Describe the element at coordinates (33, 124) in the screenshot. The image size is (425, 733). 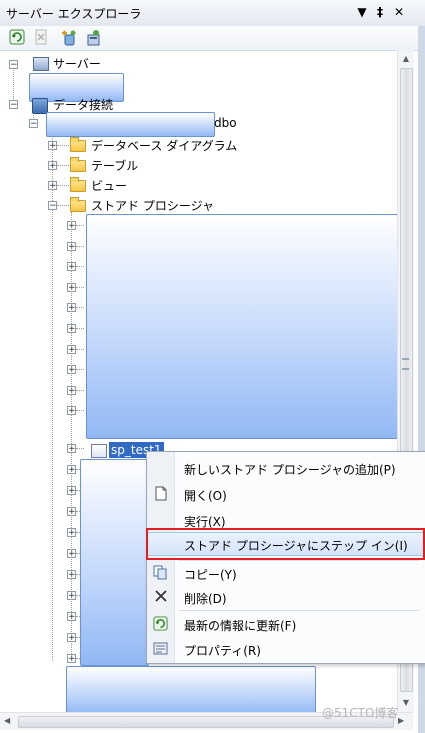
I see `connection-expander: −` at that location.